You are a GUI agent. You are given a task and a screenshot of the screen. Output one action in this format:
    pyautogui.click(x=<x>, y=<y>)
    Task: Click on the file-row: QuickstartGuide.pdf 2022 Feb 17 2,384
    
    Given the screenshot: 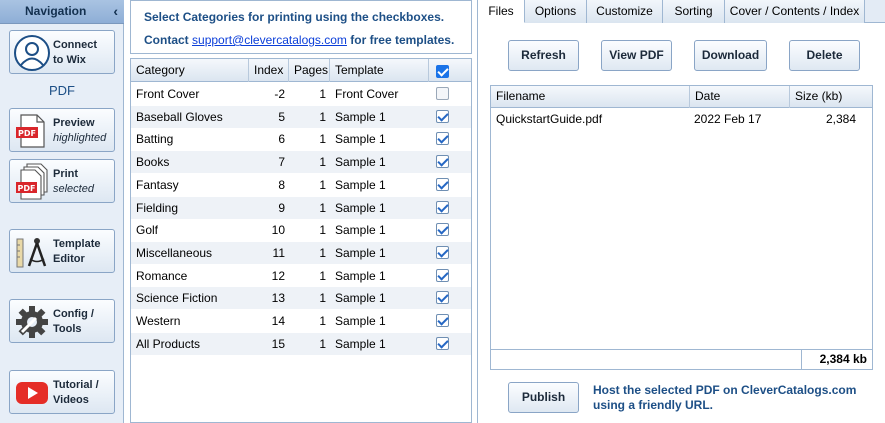 What is the action you would take?
    pyautogui.click(x=681, y=119)
    